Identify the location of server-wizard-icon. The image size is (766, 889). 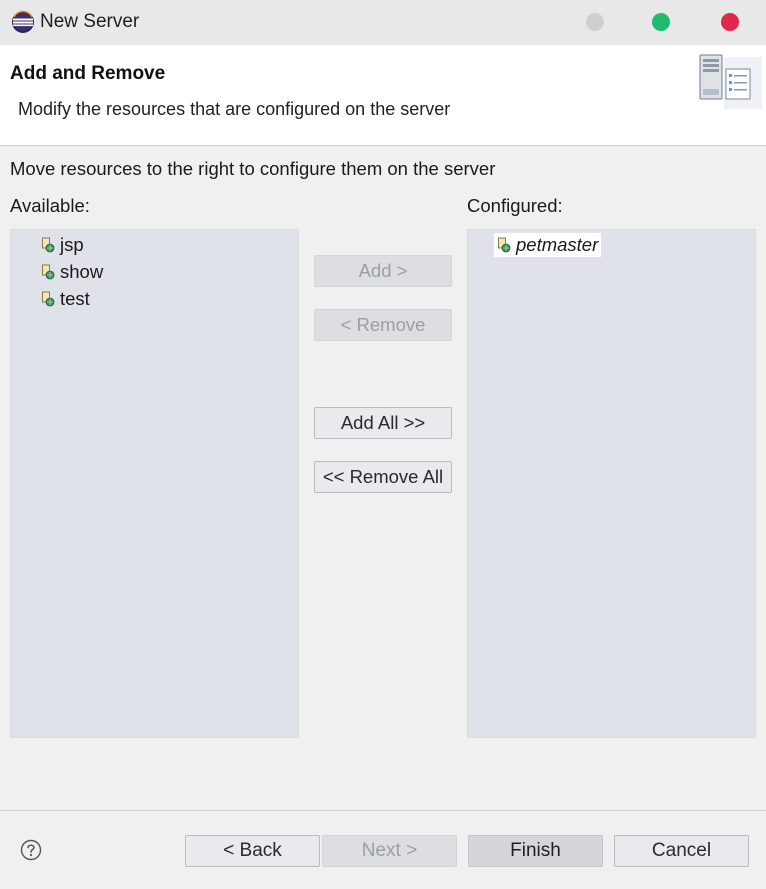
(730, 81).